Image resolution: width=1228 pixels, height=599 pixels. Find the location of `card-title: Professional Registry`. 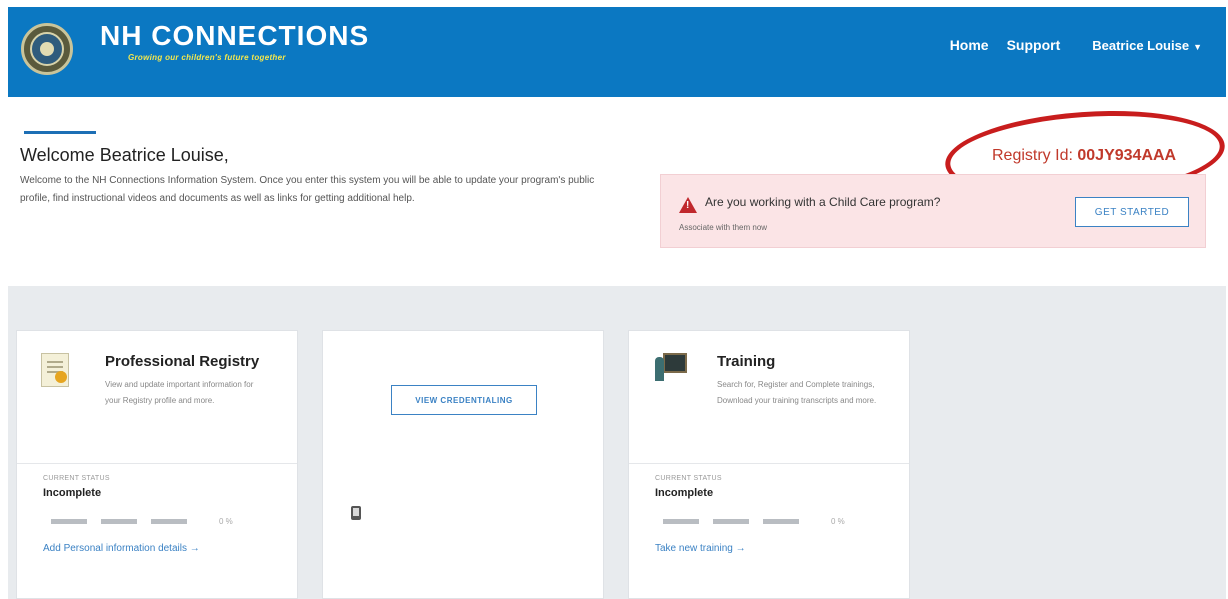

card-title: Professional Registry is located at coordinates (182, 361).